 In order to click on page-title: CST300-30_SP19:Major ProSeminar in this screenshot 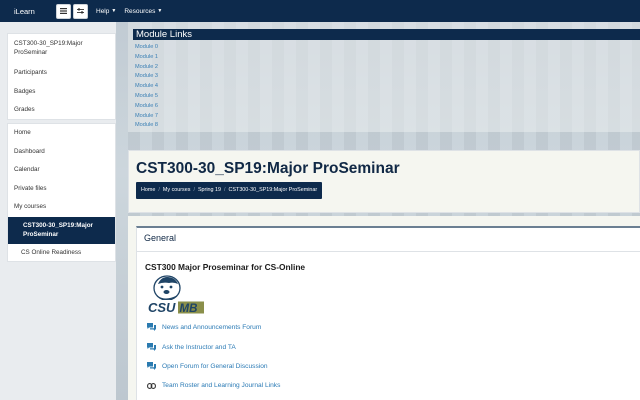, I will do `click(268, 168)`.